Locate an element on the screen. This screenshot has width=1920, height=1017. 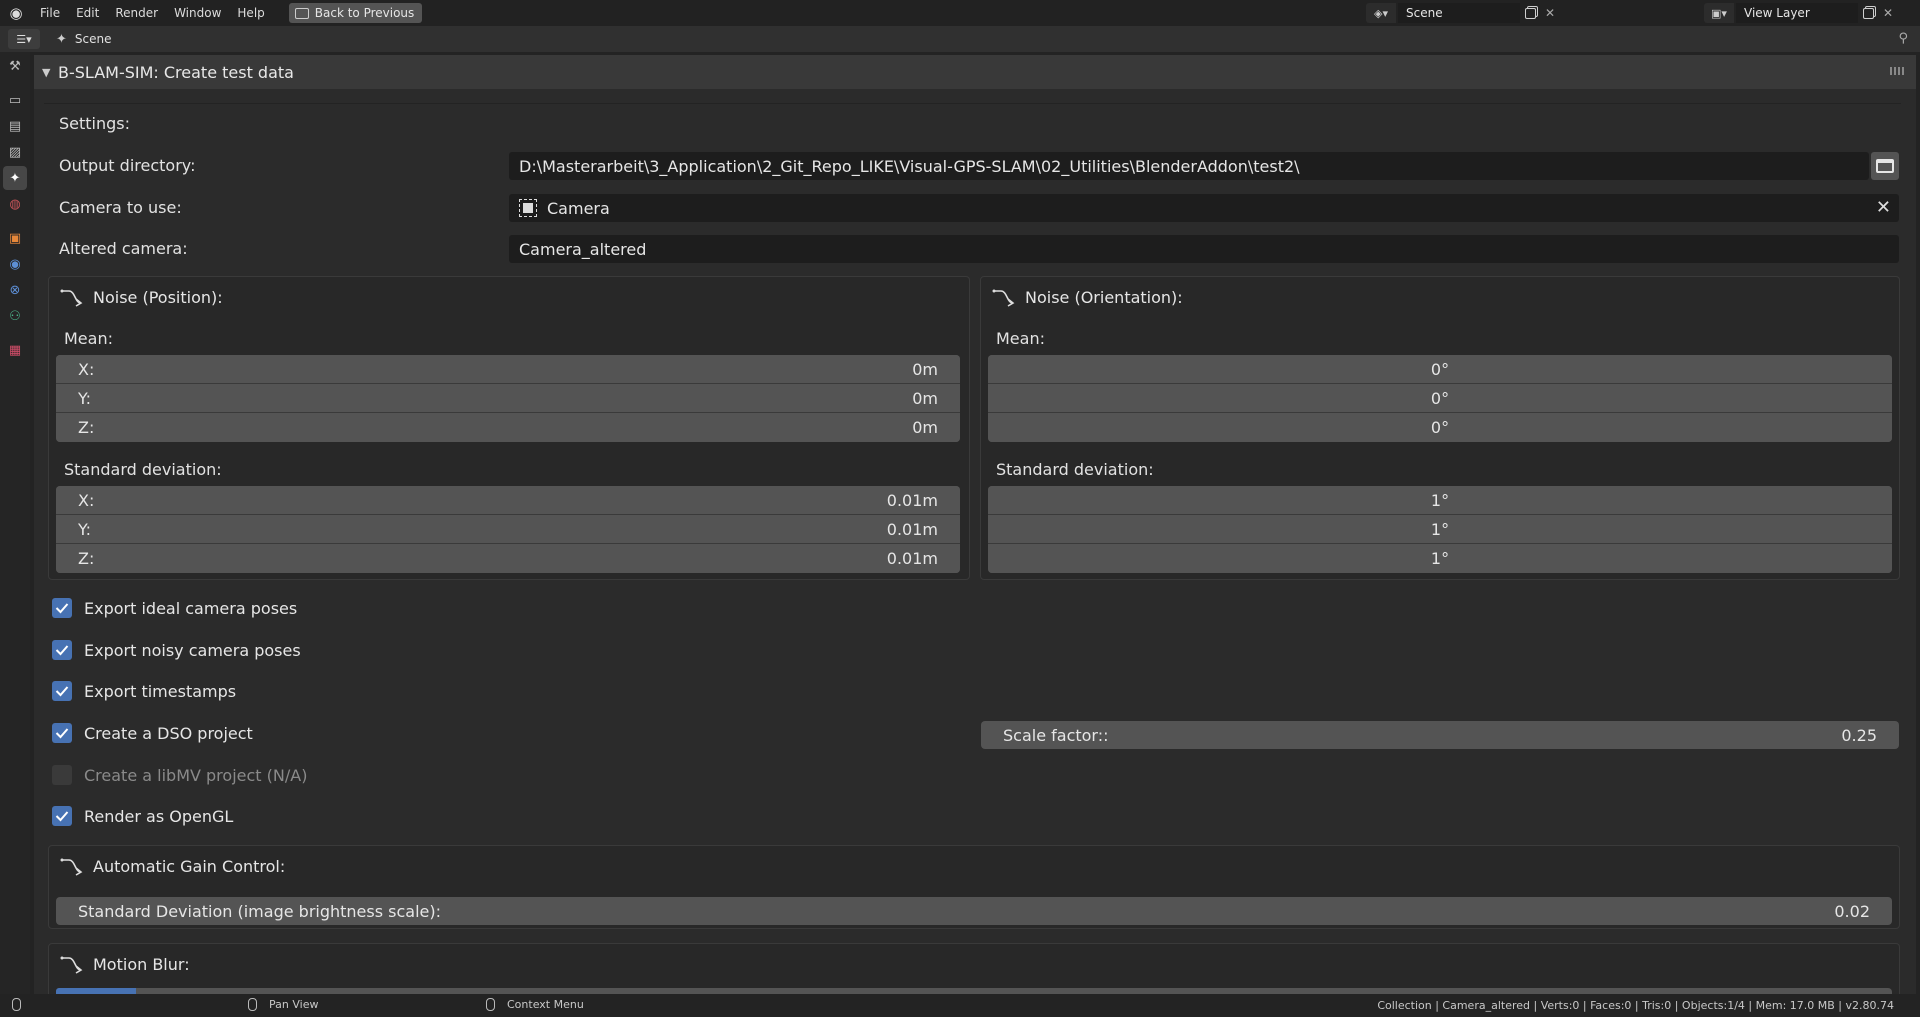
orientation-std-label: Standard deviation: is located at coordinates (1075, 469).